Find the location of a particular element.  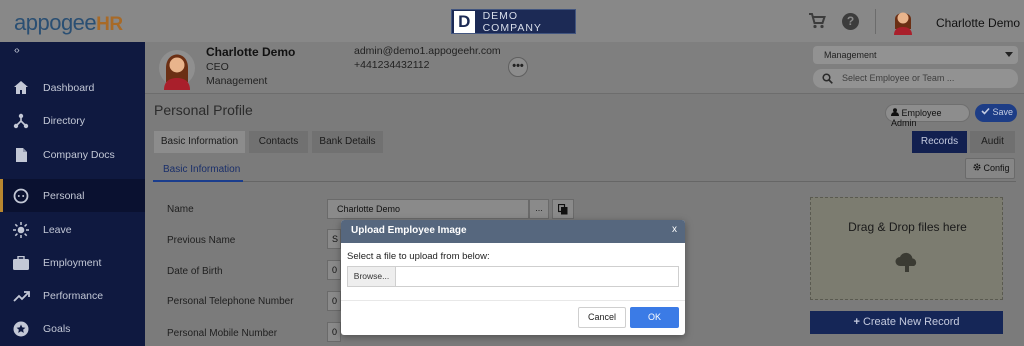

tab-bank-details: Bank Details is located at coordinates (347, 142).